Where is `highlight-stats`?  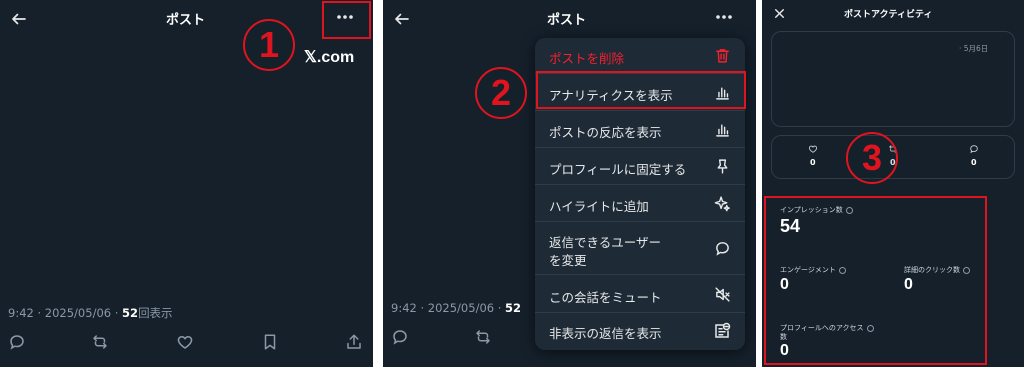 highlight-stats is located at coordinates (875, 280).